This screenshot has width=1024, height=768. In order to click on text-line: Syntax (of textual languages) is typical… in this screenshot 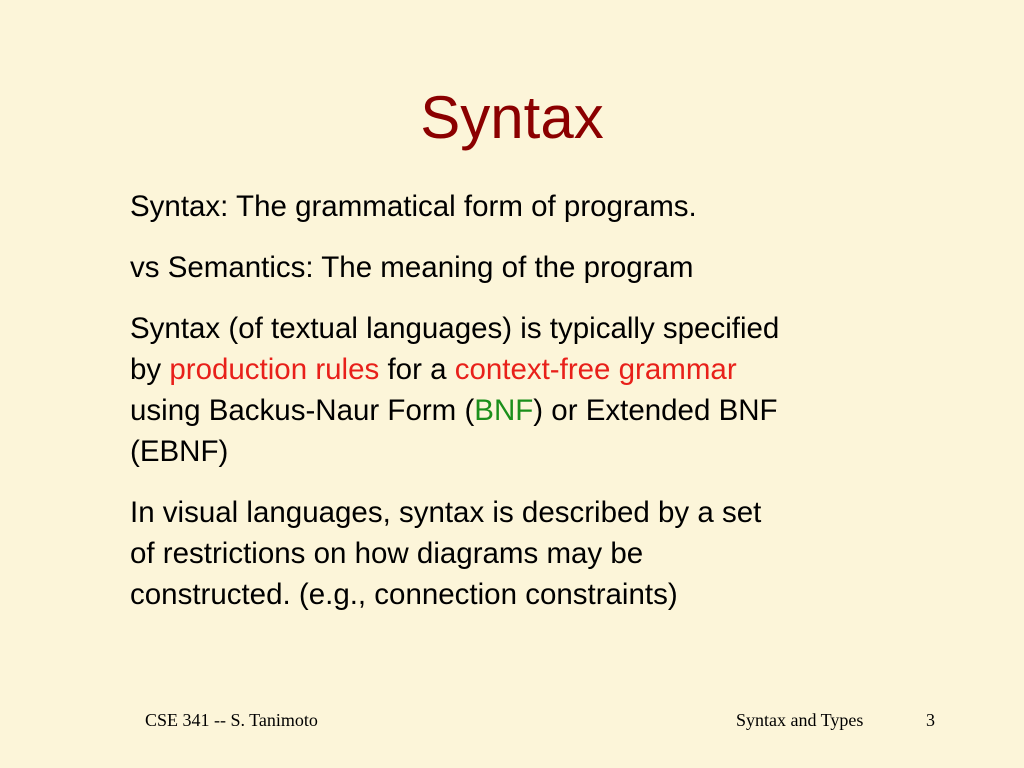, I will do `click(455, 328)`.